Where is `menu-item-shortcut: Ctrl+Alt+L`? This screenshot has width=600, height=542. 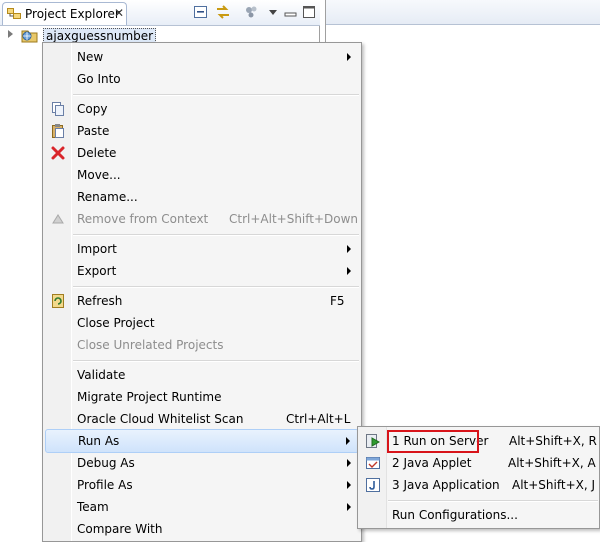 menu-item-shortcut: Ctrl+Alt+L is located at coordinates (318, 419).